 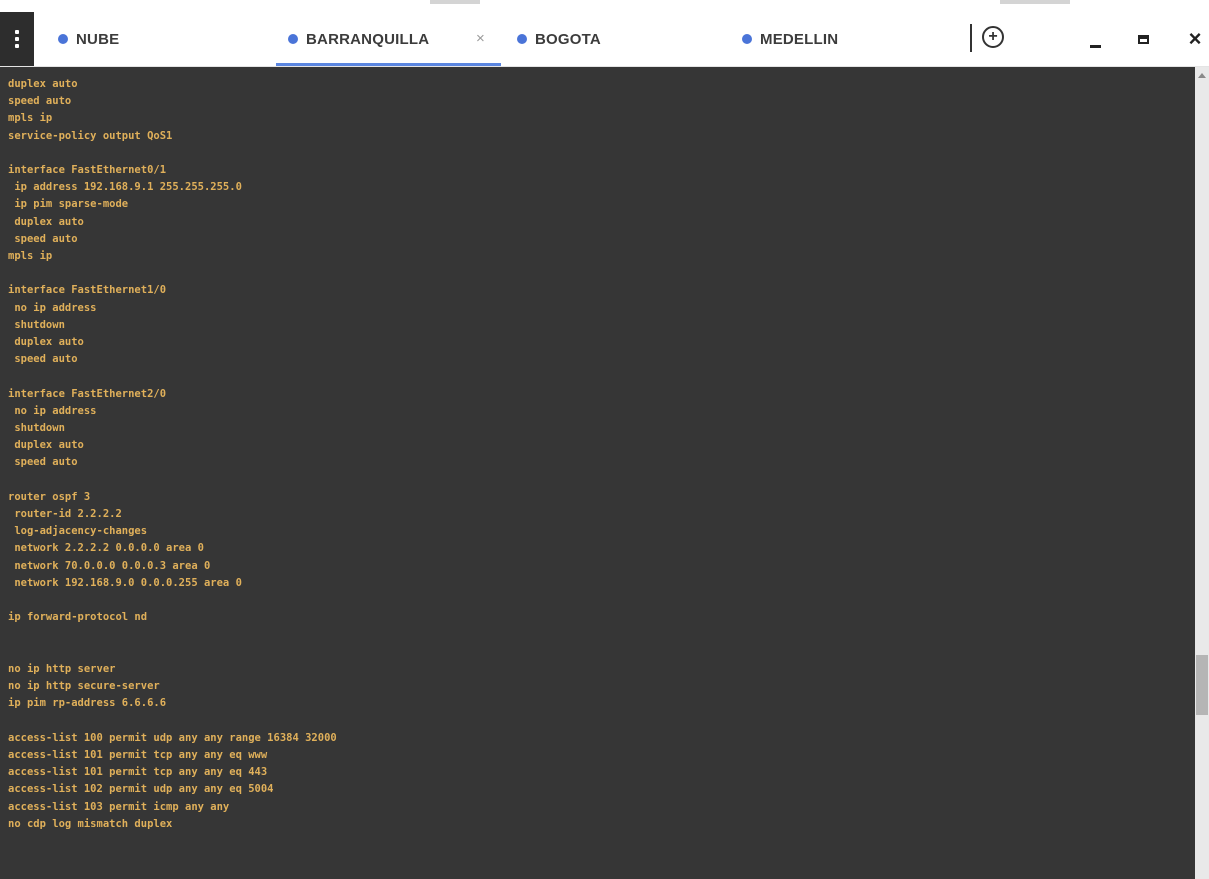 I want to click on tab-label: BARRANQUILLA, so click(x=368, y=39).